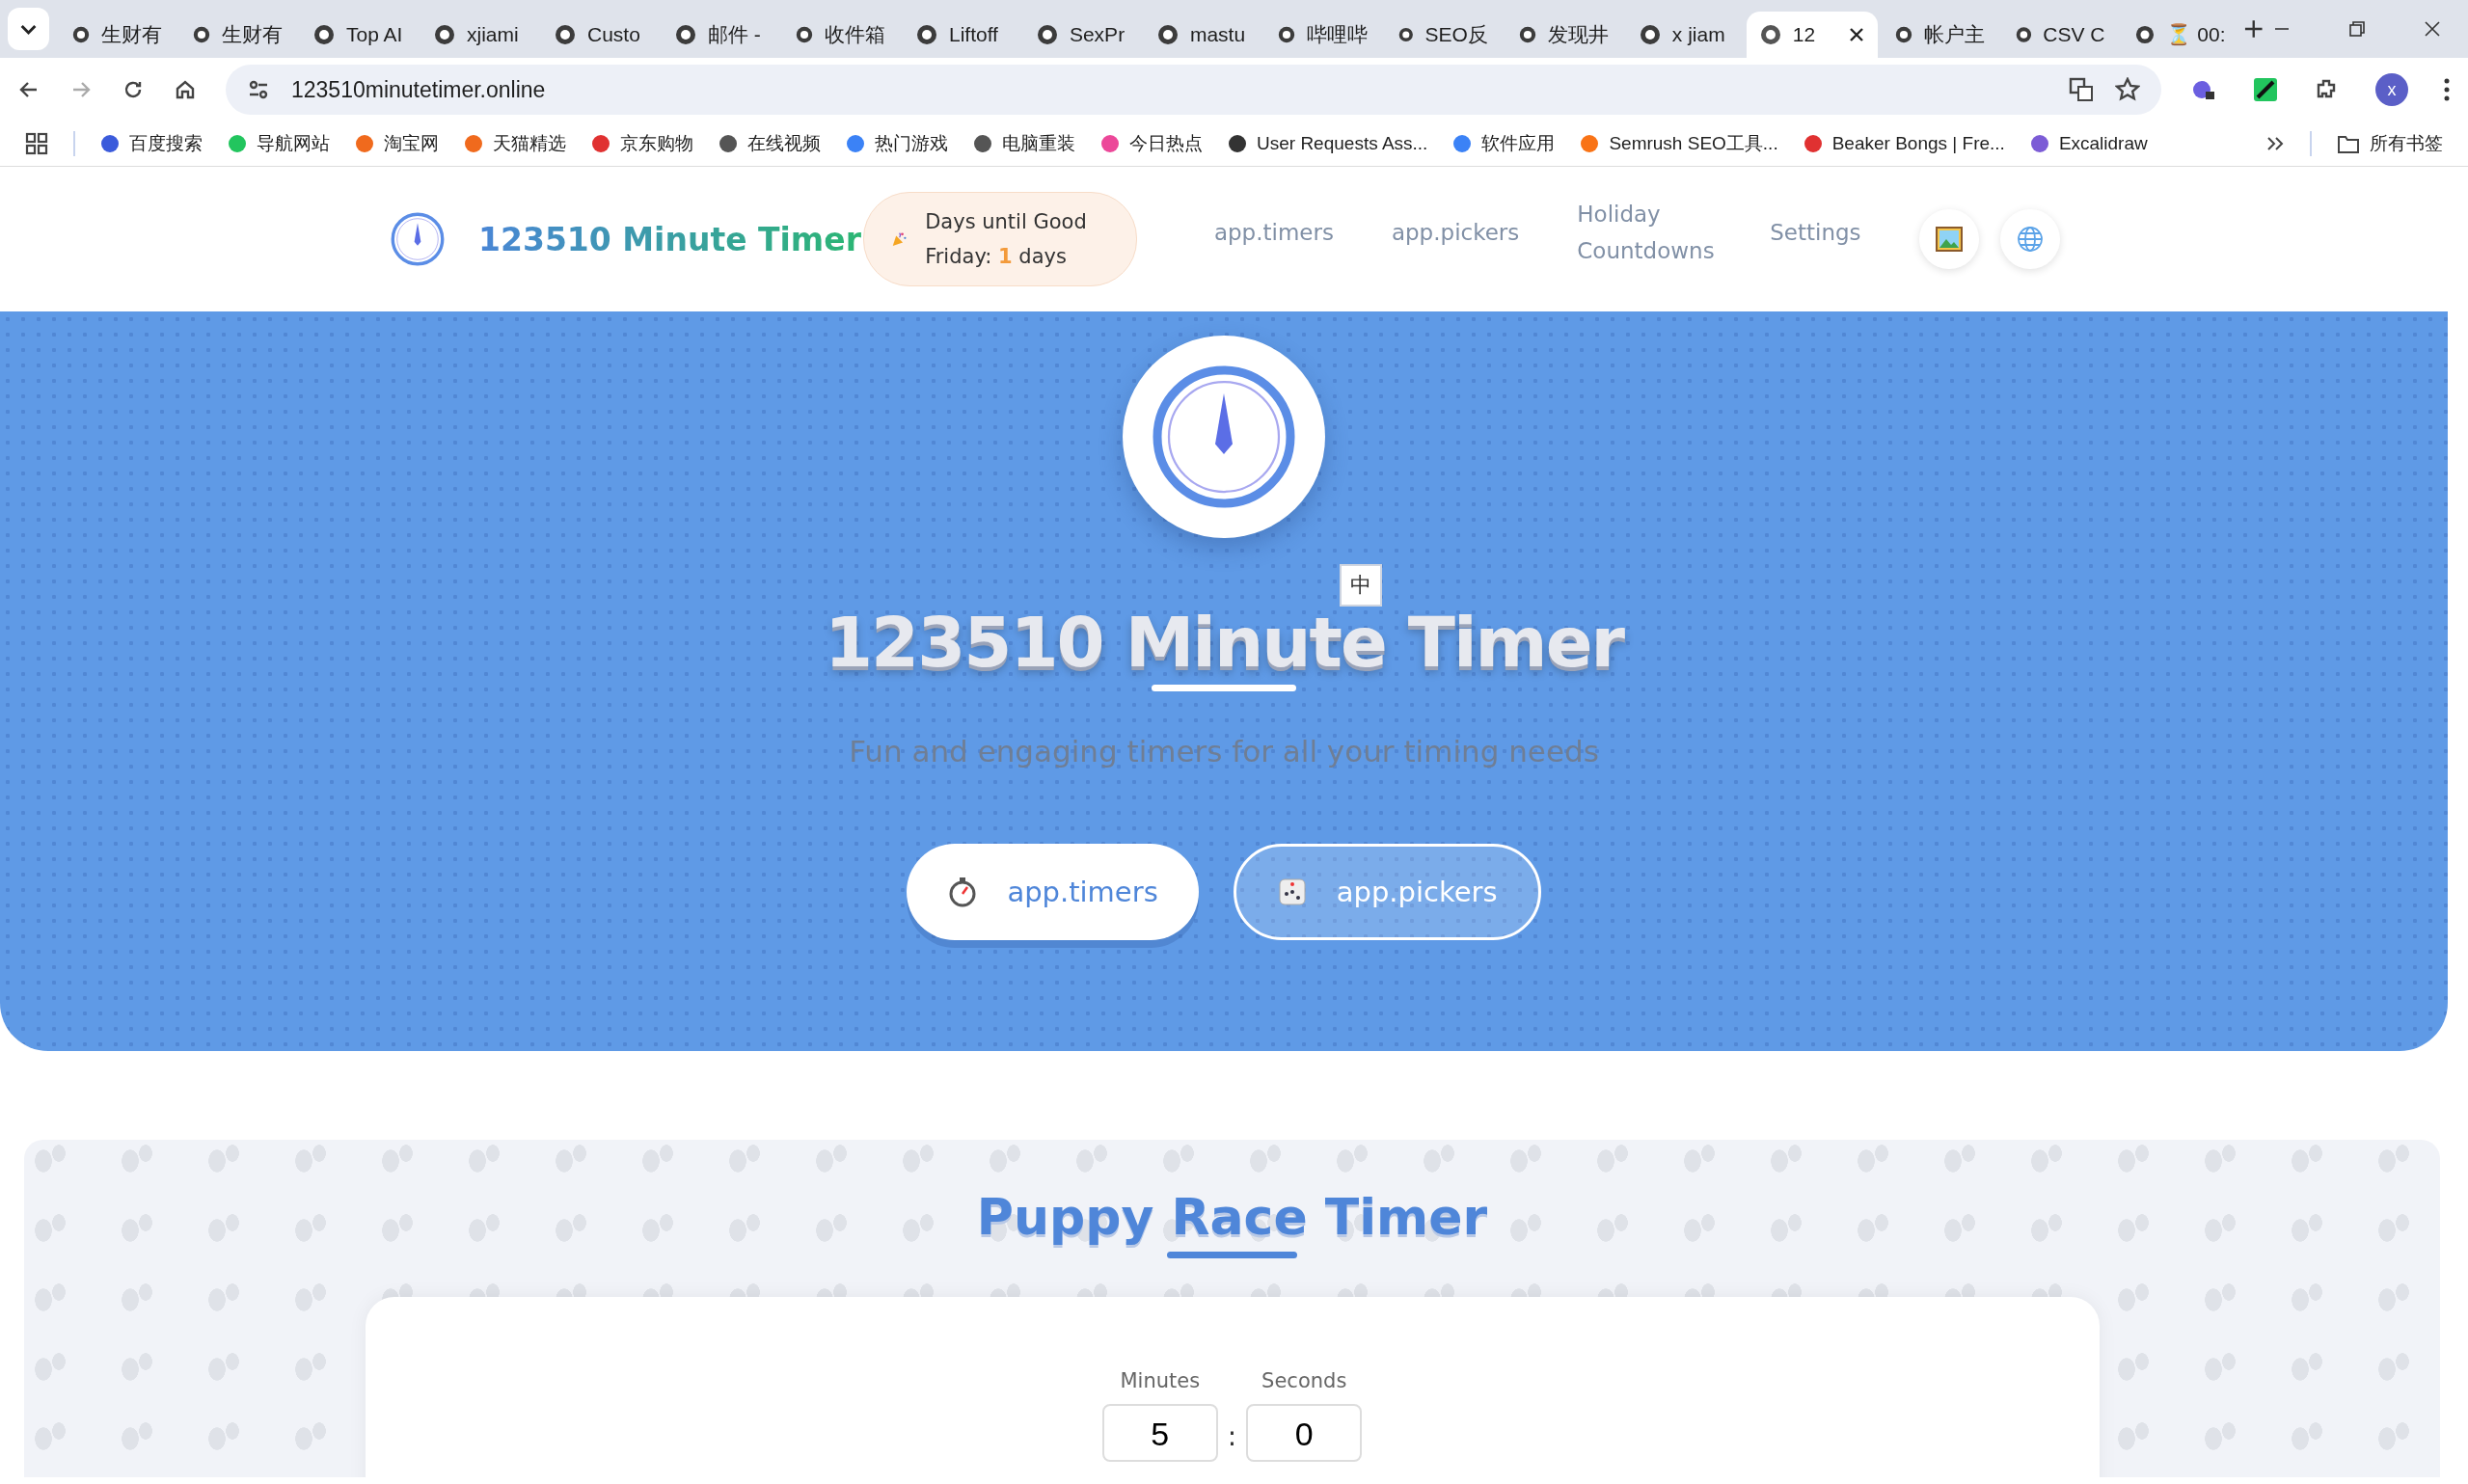  What do you see at coordinates (2253, 28) in the screenshot?
I see `new-tab-icon` at bounding box center [2253, 28].